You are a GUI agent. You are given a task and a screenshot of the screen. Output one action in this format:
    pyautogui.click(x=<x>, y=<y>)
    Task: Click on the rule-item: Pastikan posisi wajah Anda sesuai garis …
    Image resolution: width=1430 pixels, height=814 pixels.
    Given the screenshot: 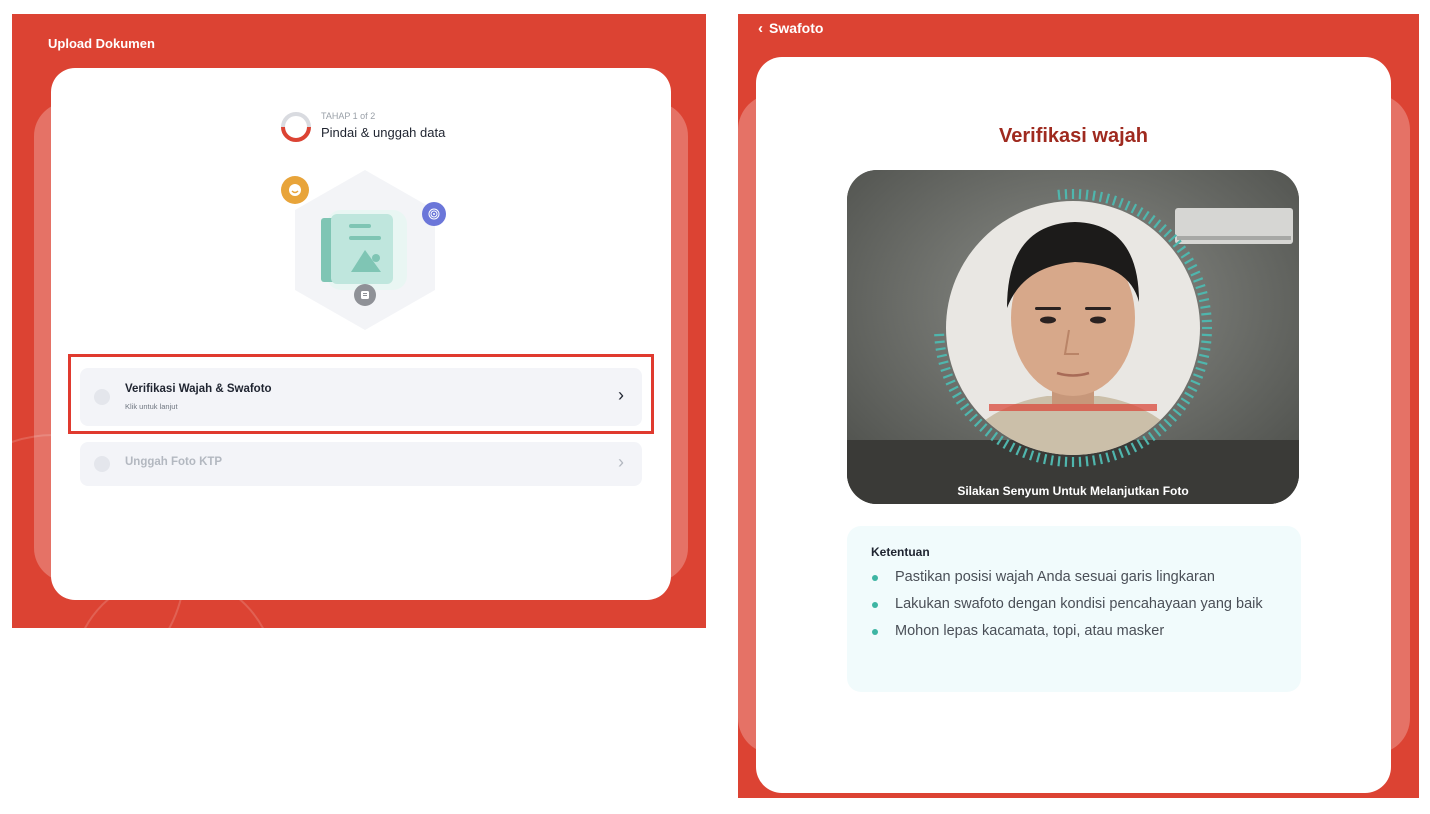 What is the action you would take?
    pyautogui.click(x=1071, y=577)
    